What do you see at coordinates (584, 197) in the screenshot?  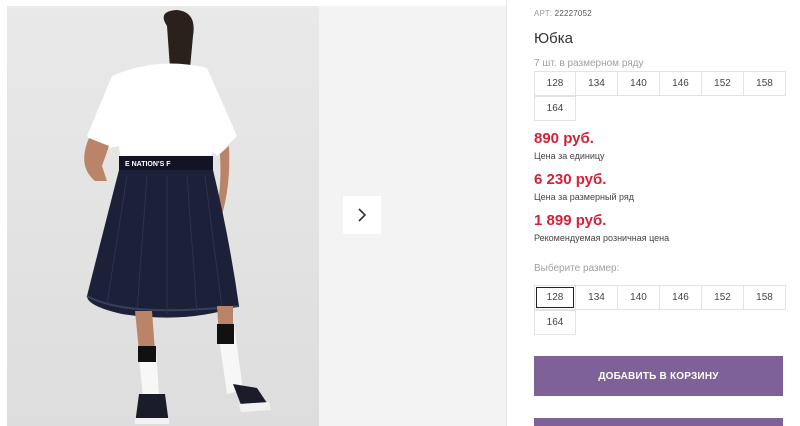 I see `series-price-label: Цена за размерный ряд` at bounding box center [584, 197].